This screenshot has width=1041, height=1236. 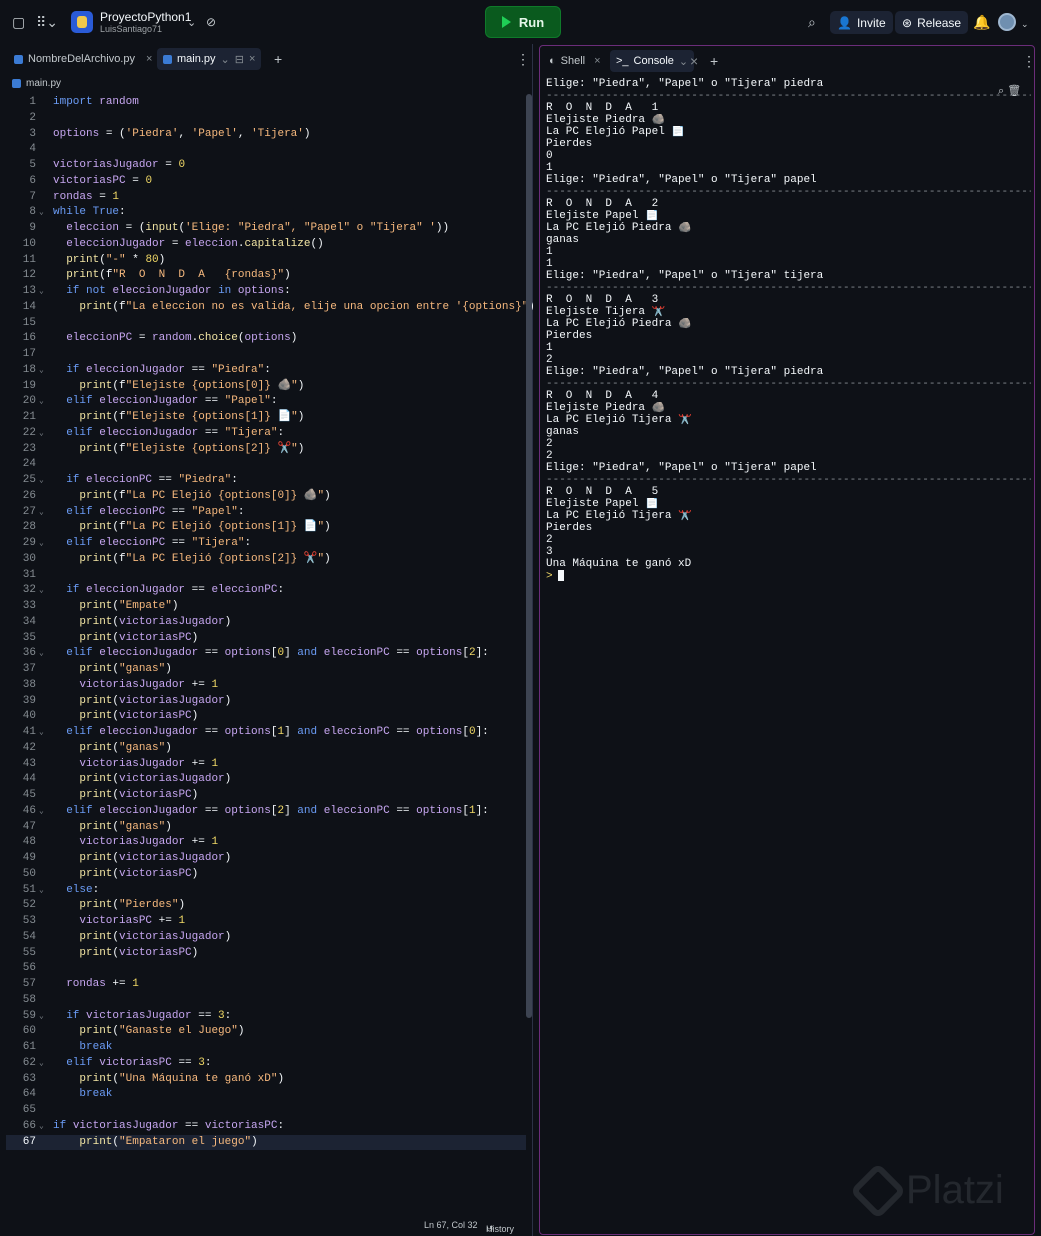 What do you see at coordinates (266, 875) in the screenshot?
I see `code-line: 50 print(victoriasPC)` at bounding box center [266, 875].